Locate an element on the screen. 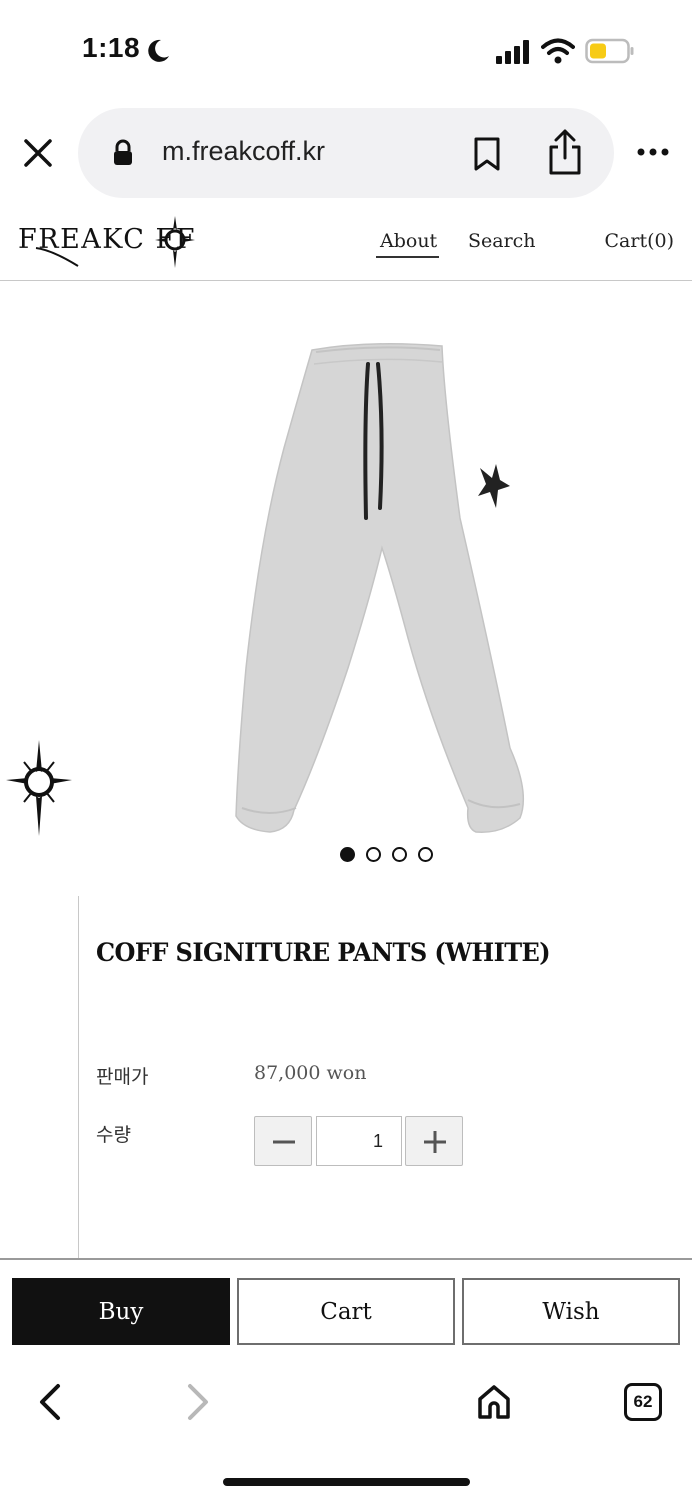 The height and width of the screenshot is (1500, 692). battery-icon is located at coordinates (609, 51).